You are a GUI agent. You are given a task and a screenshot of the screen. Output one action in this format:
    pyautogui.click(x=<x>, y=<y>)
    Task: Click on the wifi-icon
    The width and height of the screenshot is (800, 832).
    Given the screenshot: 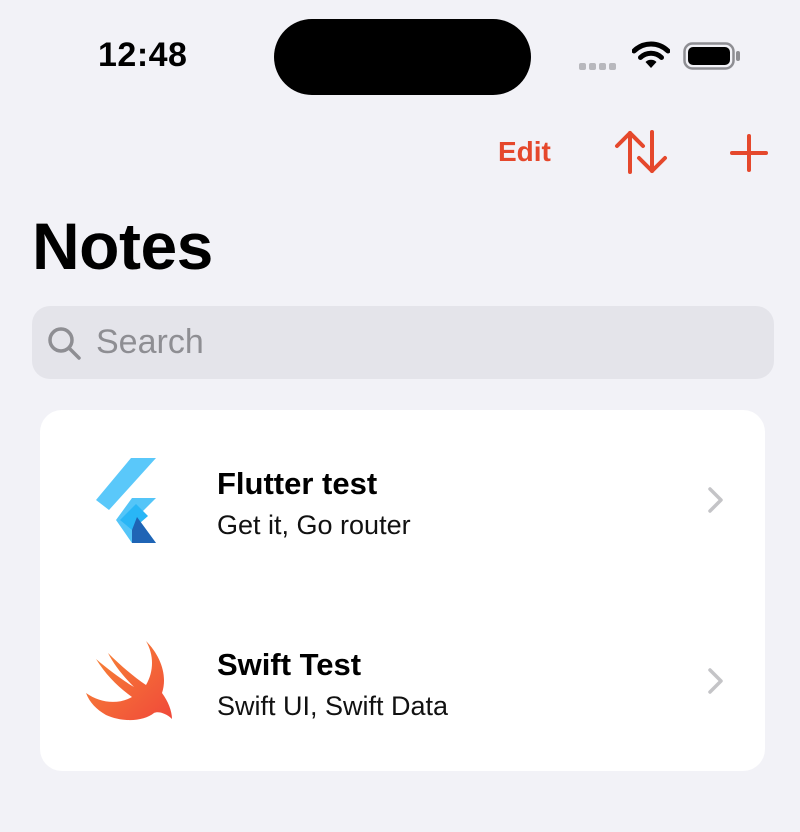 What is the action you would take?
    pyautogui.click(x=651, y=54)
    